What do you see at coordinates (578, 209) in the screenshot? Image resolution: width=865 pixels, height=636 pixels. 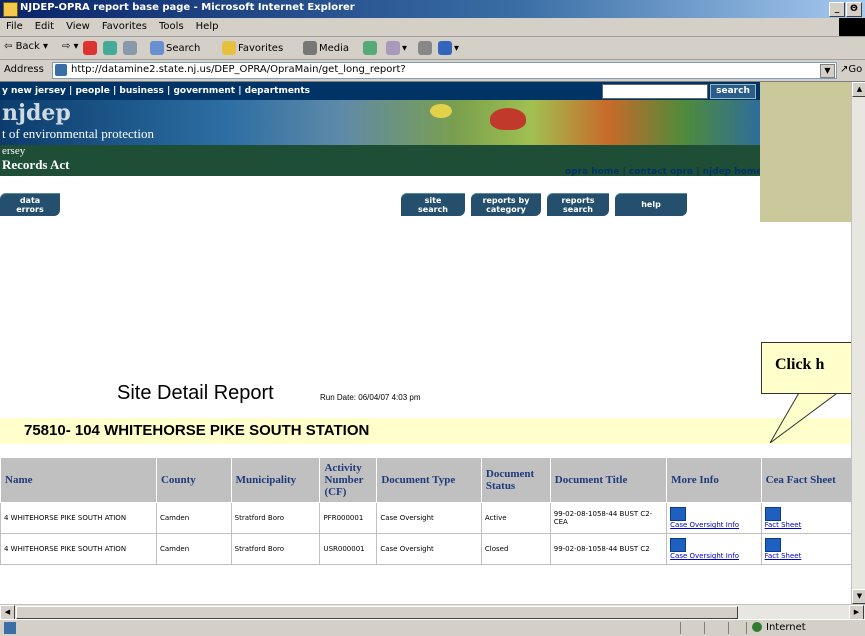 I see `nav-label: search` at bounding box center [578, 209].